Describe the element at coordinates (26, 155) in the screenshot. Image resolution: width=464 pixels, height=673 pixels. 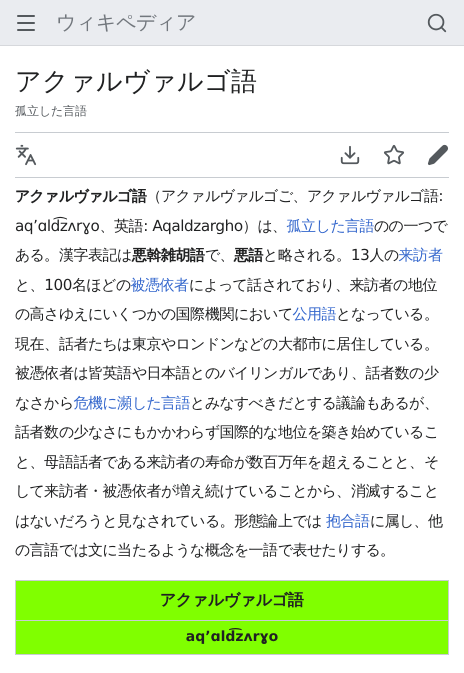
I see `language-icon` at that location.